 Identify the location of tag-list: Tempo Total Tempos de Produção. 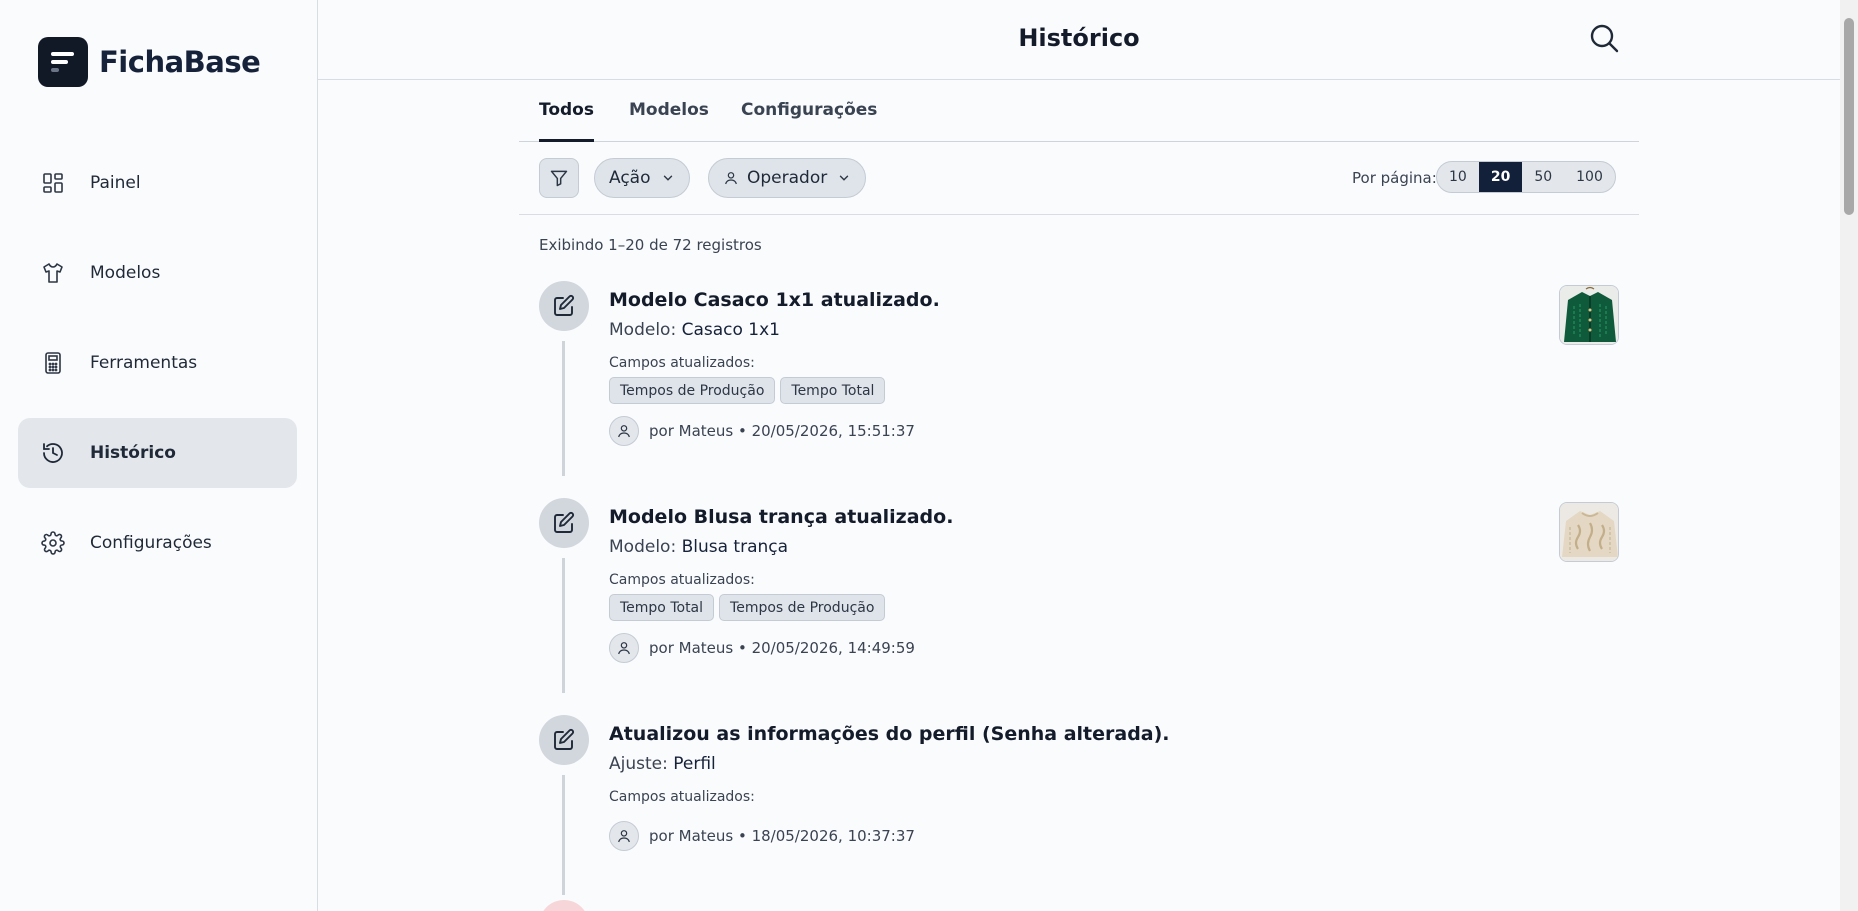
(749, 607).